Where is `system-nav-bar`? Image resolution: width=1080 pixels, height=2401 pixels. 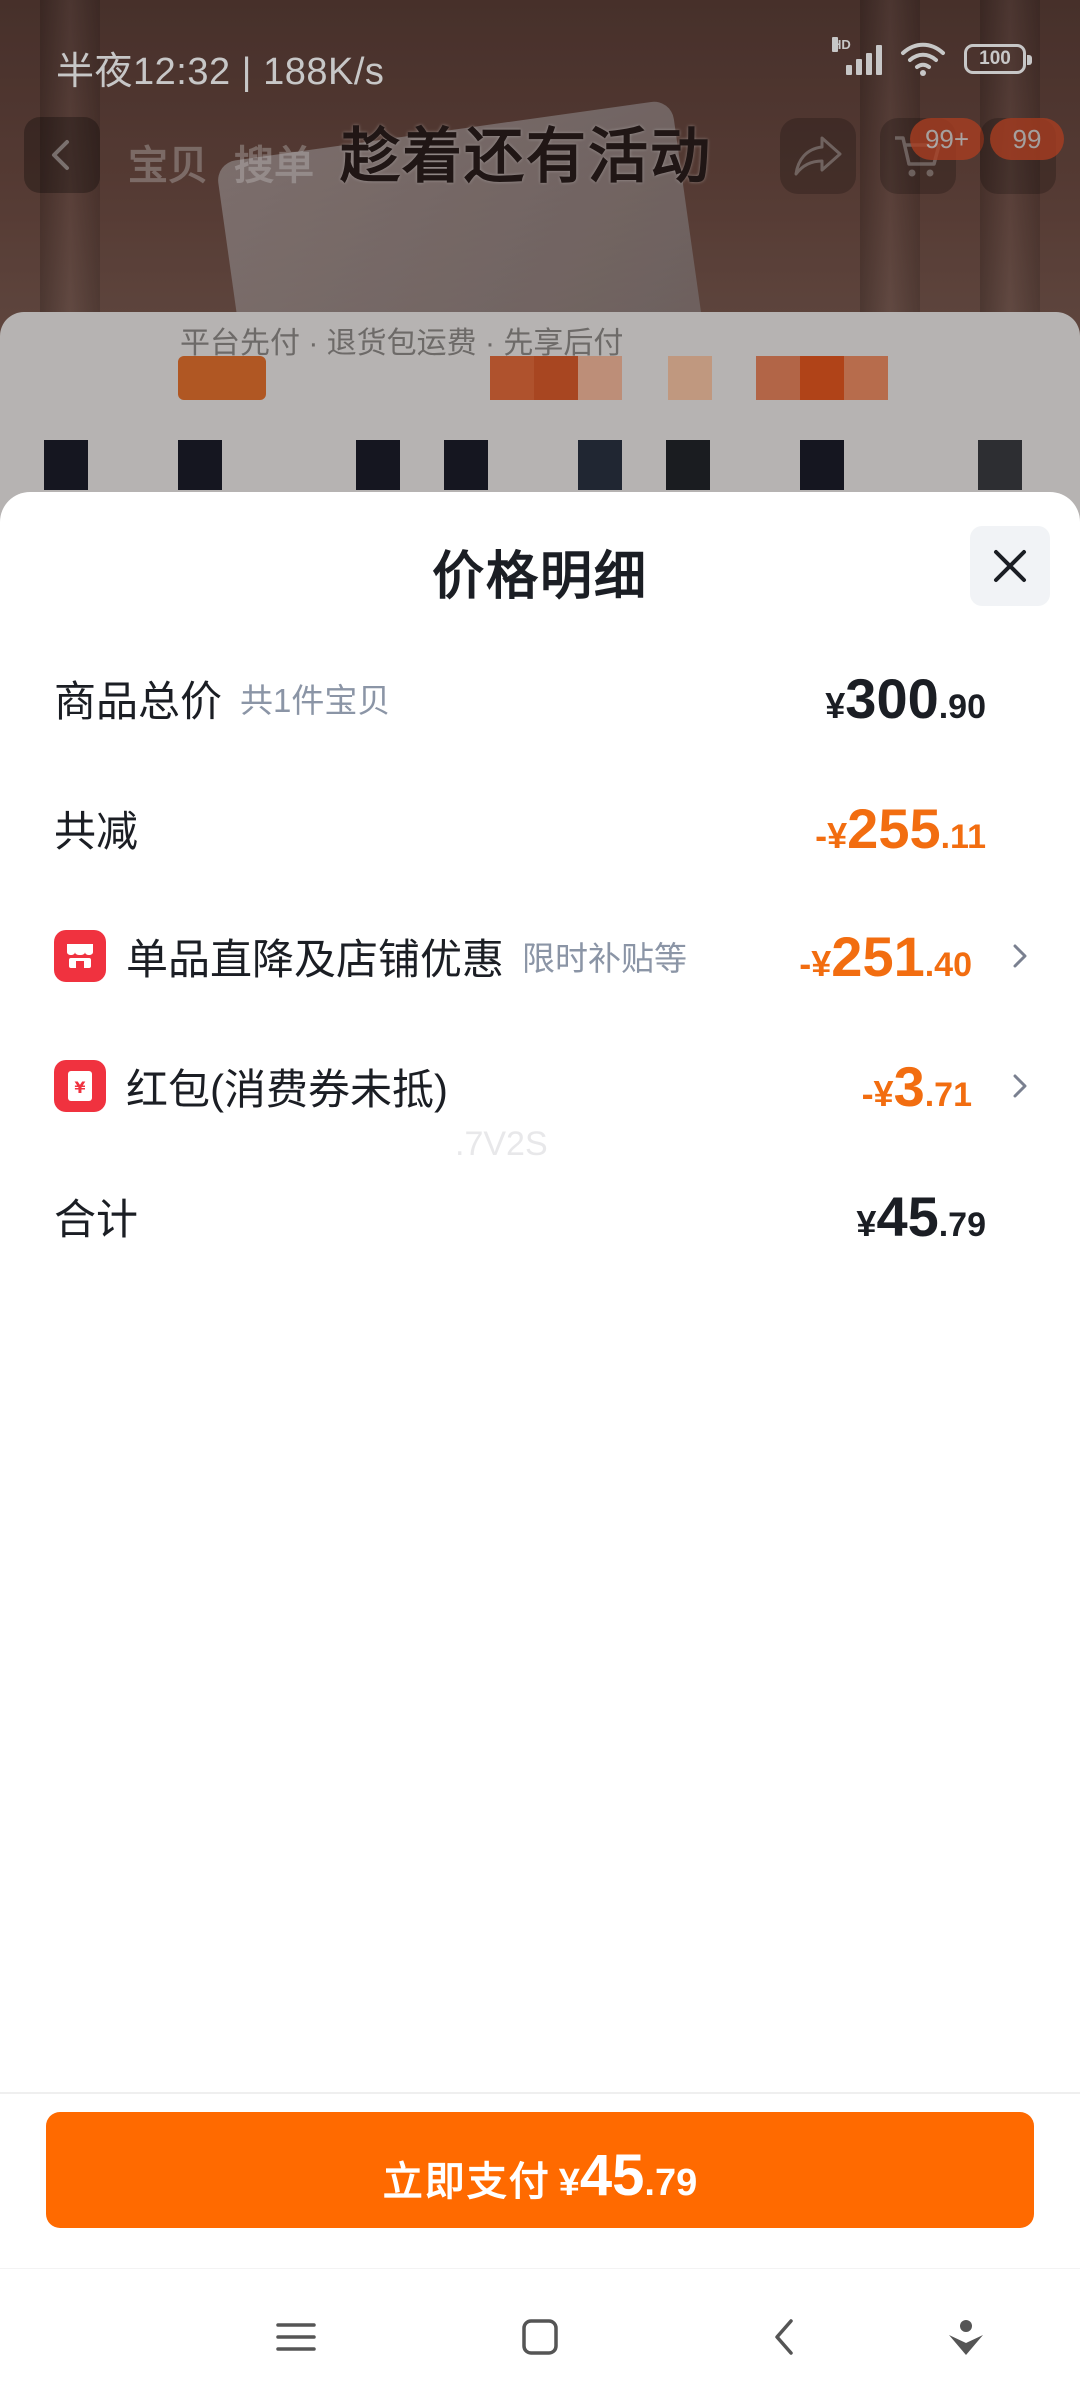
system-nav-bar is located at coordinates (540, 2334).